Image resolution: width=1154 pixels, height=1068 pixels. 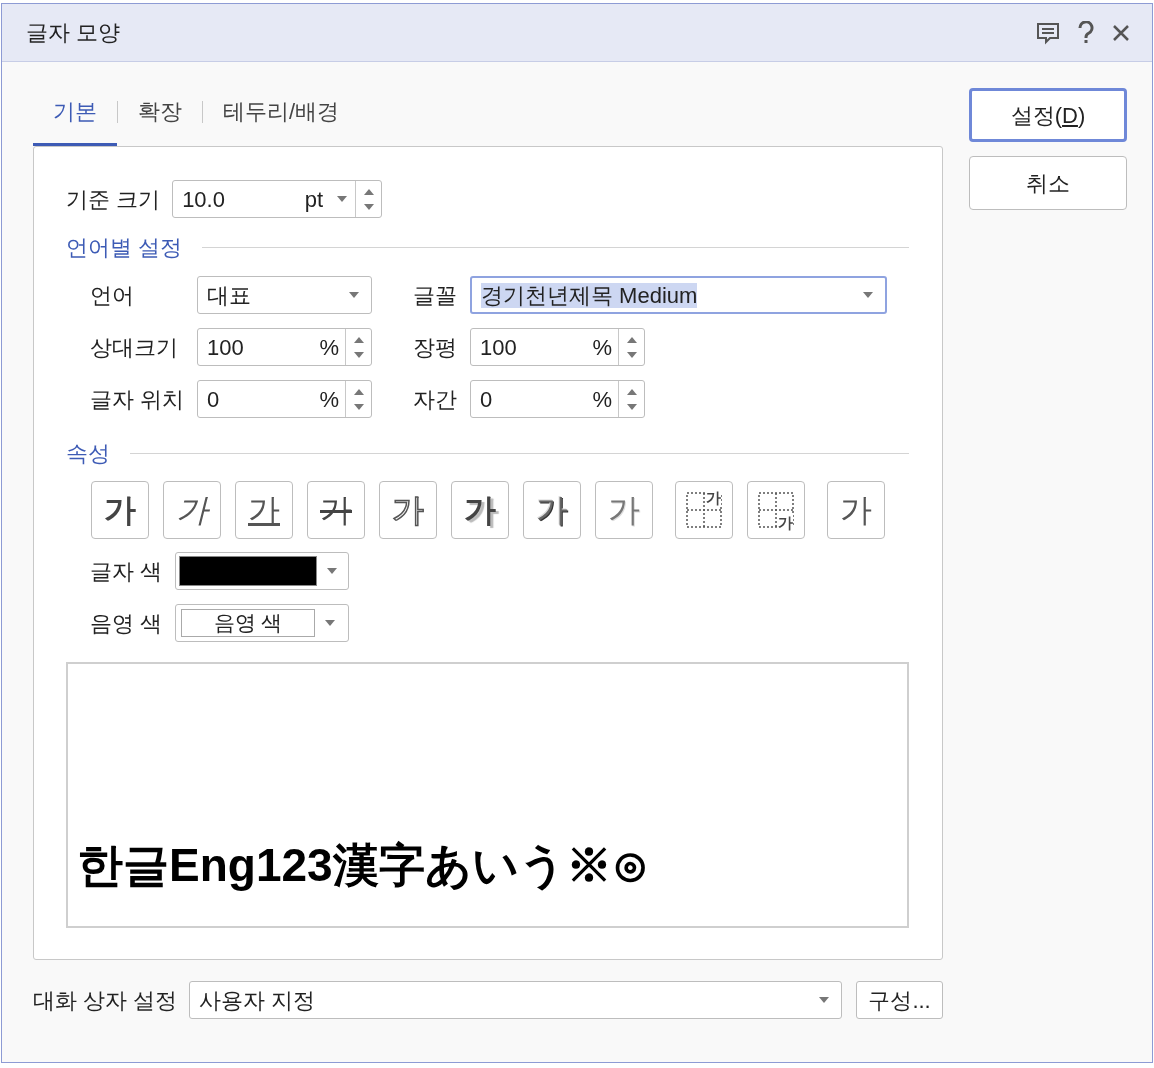 I want to click on comment-icon, so click(x=1048, y=32).